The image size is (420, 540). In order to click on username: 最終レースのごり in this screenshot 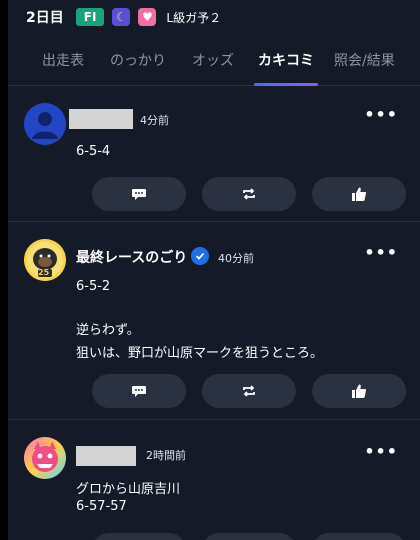, I will do `click(131, 257)`.